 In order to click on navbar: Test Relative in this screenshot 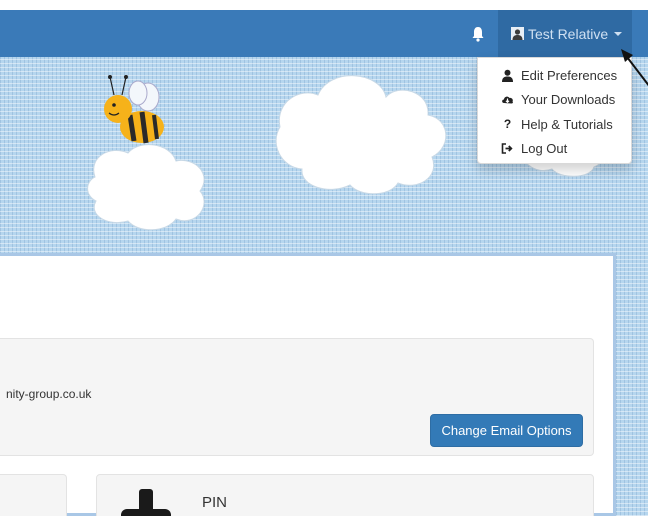, I will do `click(324, 33)`.